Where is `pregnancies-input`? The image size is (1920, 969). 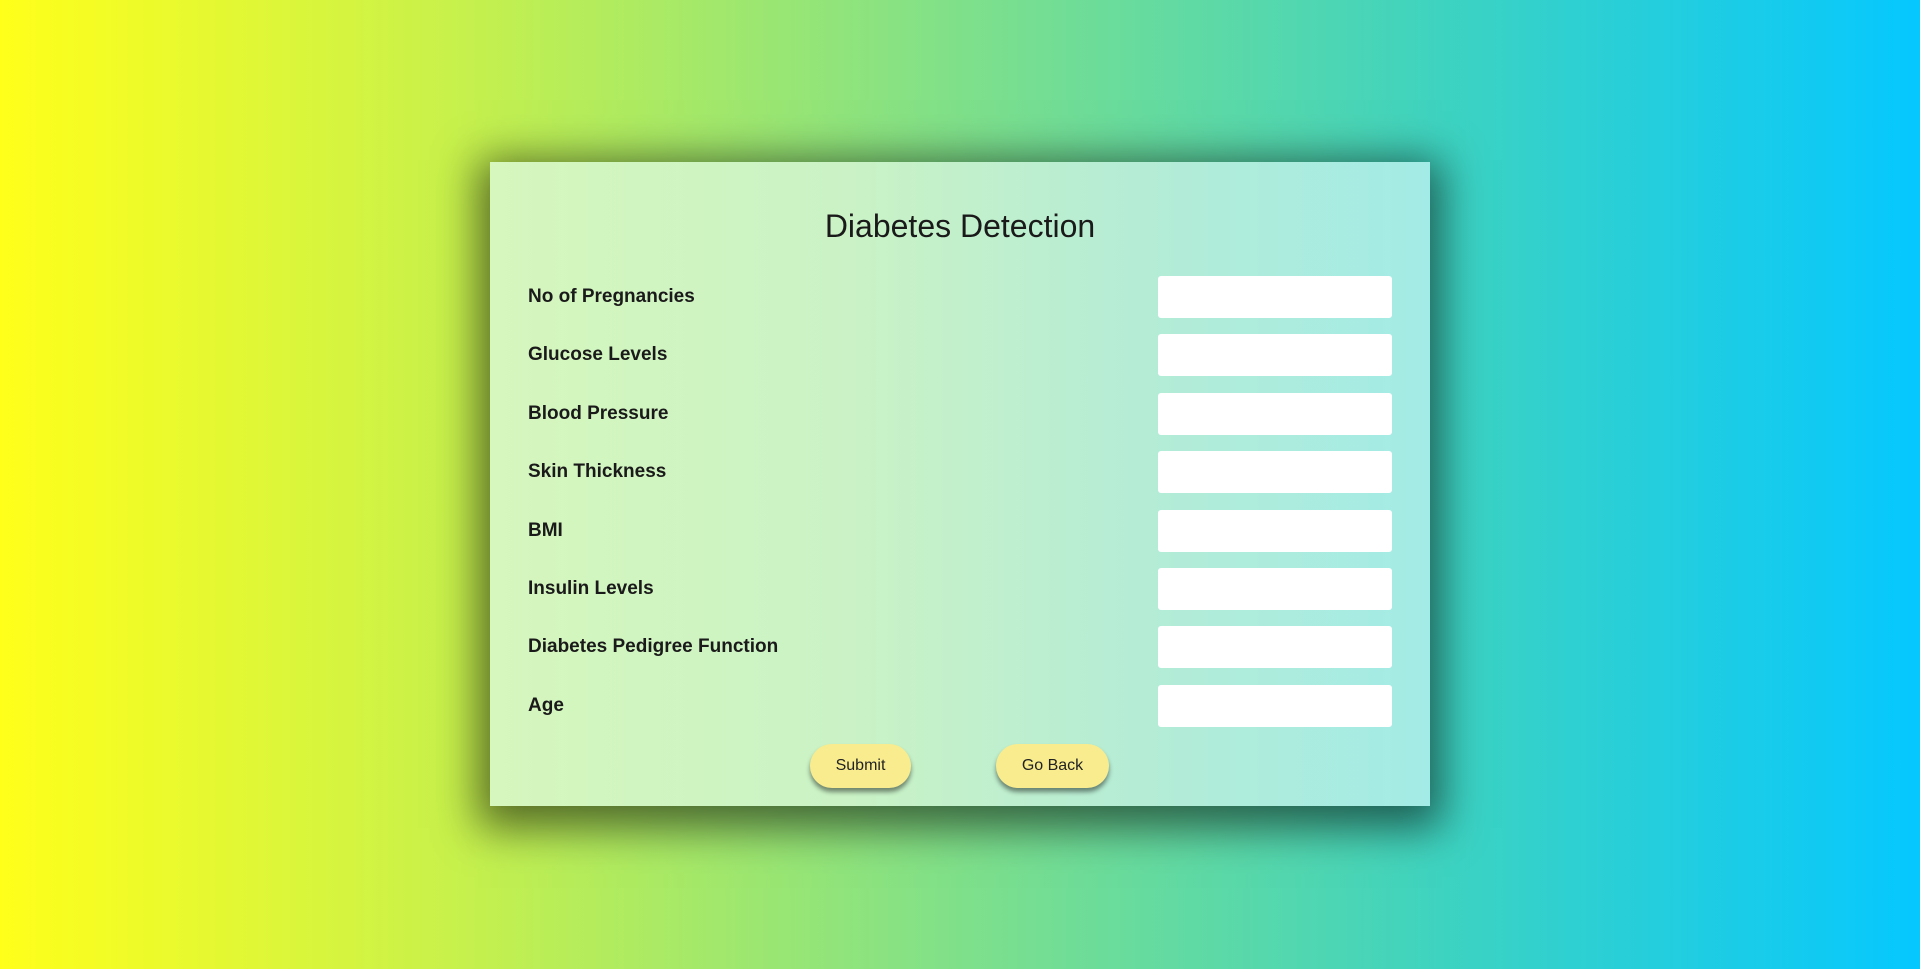 pregnancies-input is located at coordinates (1275, 297).